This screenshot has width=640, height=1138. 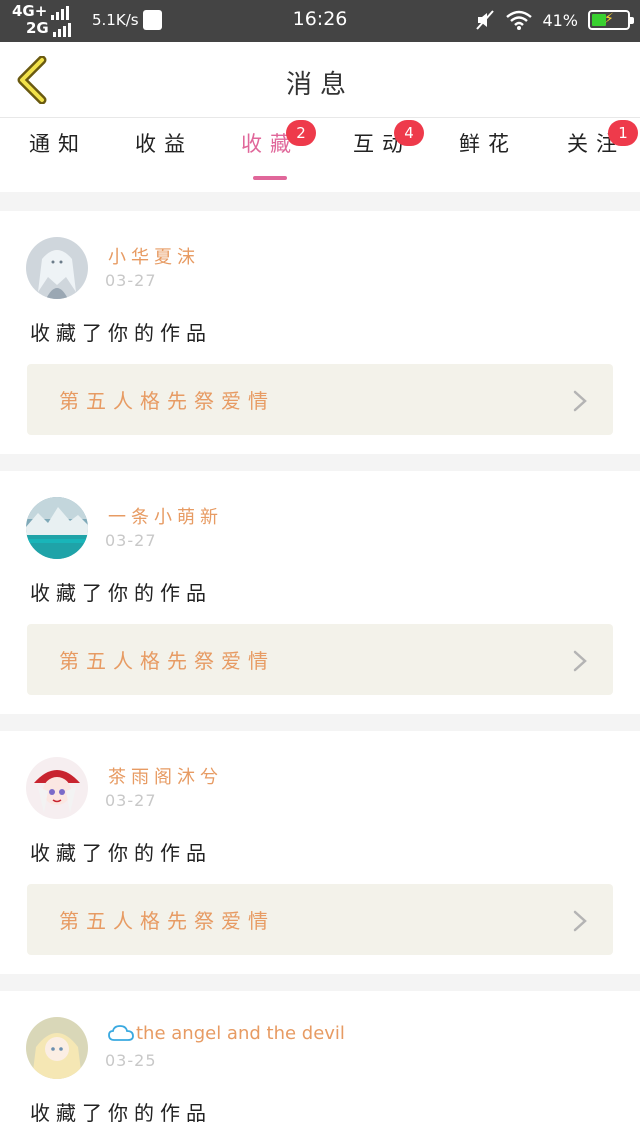 What do you see at coordinates (388, 147) in the screenshot?
I see `tab-interactions: 互动 4` at bounding box center [388, 147].